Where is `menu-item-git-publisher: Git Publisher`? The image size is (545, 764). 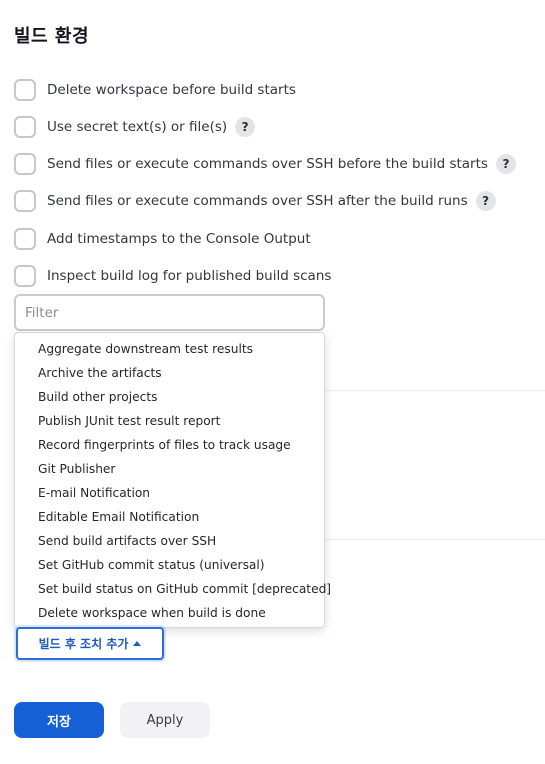 menu-item-git-publisher: Git Publisher is located at coordinates (169, 469).